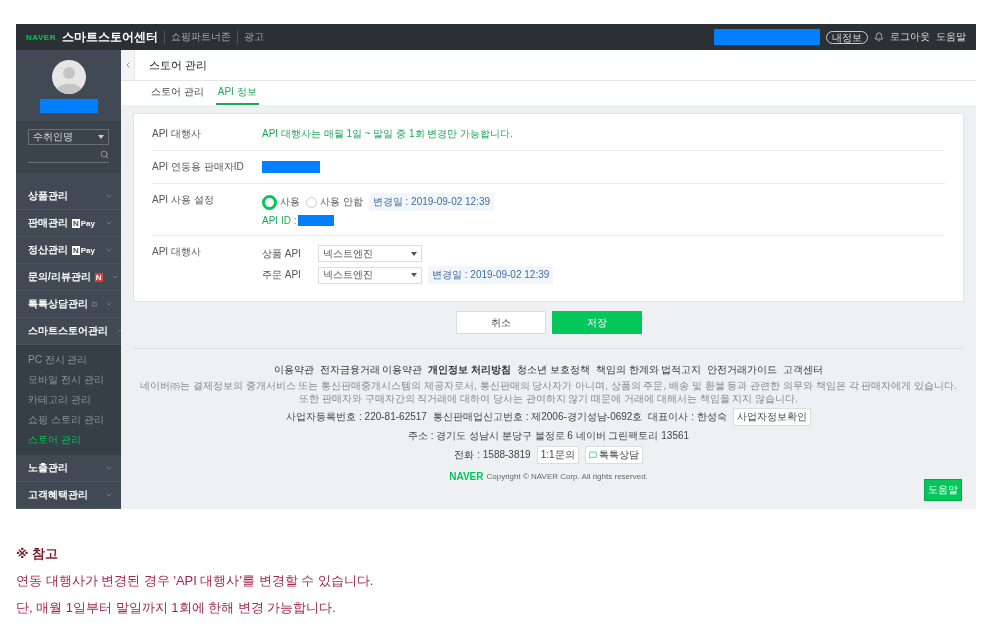 The height and width of the screenshot is (642, 1001). I want to click on page-title: 스토어 관리, so click(178, 65).